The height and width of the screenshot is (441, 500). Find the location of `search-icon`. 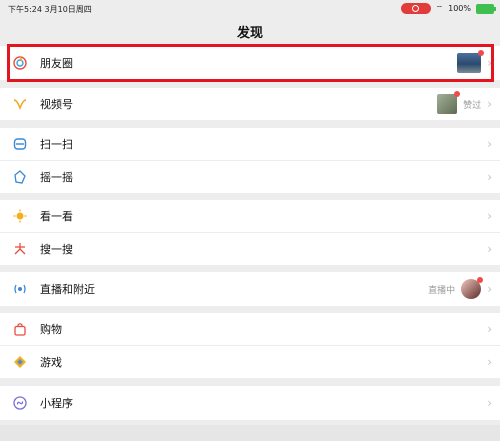

search-icon is located at coordinates (20, 249).